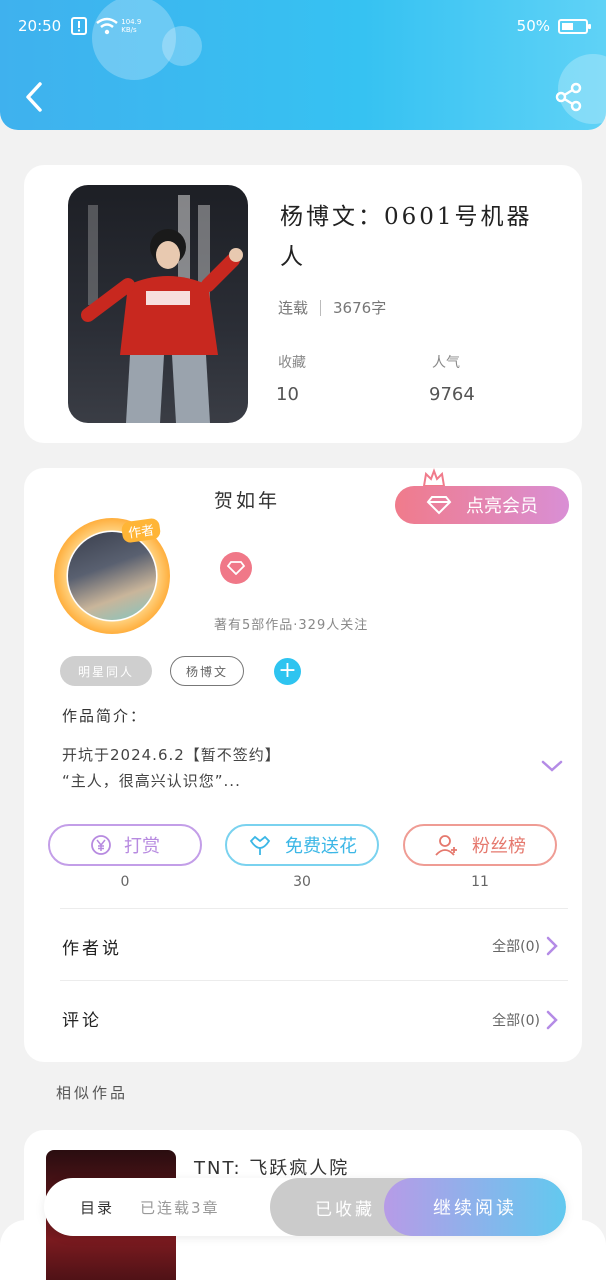 The image size is (606, 1280). What do you see at coordinates (131, 22) in the screenshot?
I see `net-speed-value: 104.9` at bounding box center [131, 22].